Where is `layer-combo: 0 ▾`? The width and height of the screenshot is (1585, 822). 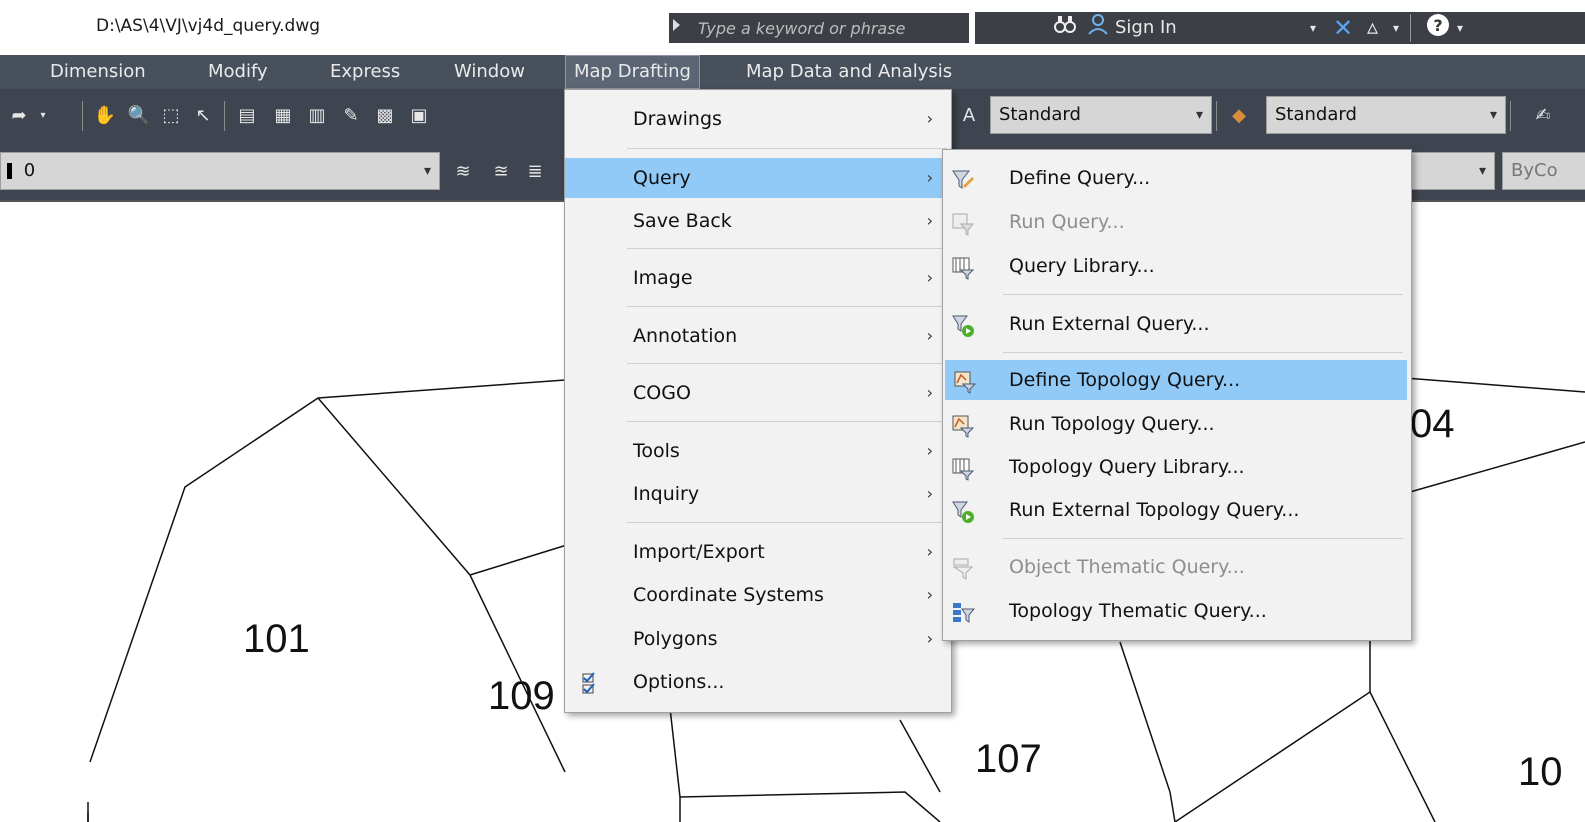
layer-combo: 0 ▾ is located at coordinates (220, 171).